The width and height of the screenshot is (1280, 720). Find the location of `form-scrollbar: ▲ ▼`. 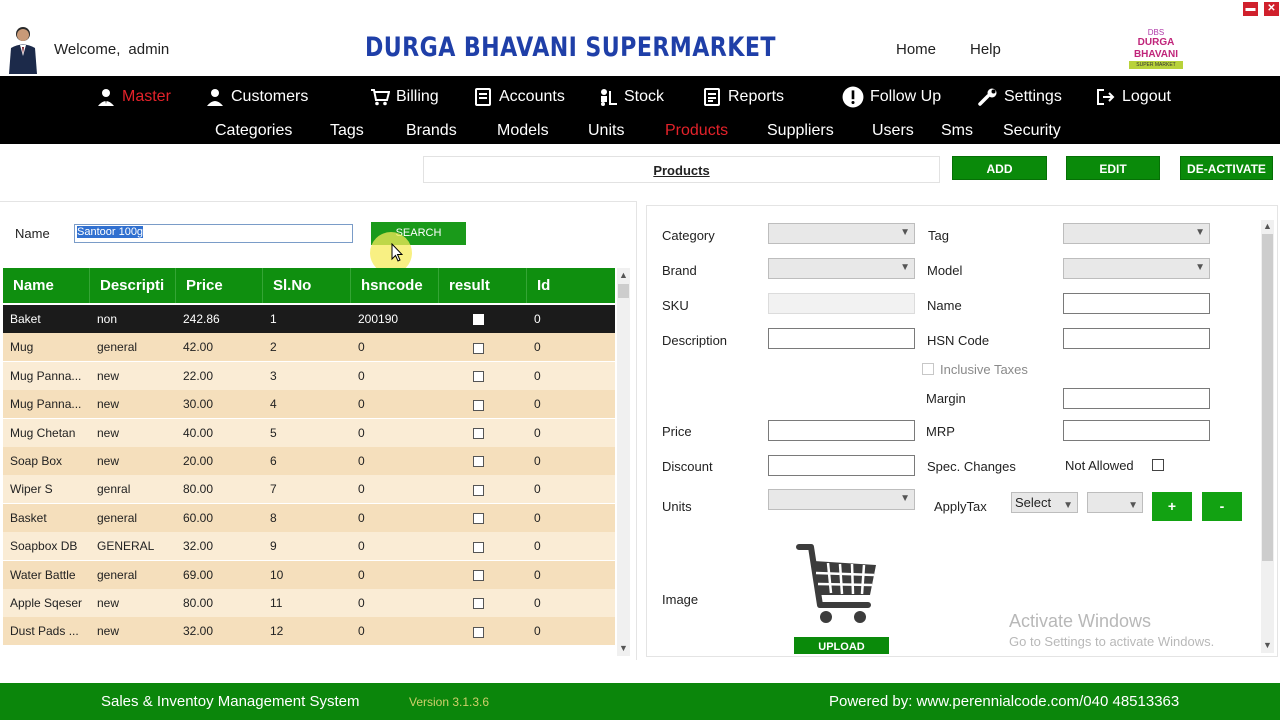

form-scrollbar: ▲ ▼ is located at coordinates (1267, 436).